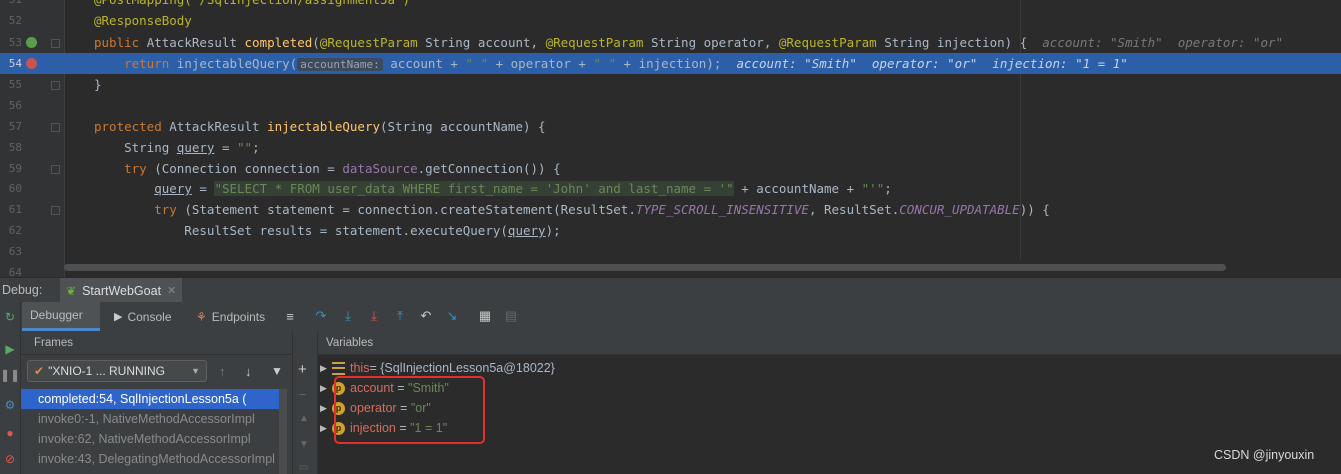 This screenshot has height=474, width=1341. I want to click on frame-row: completed:54, SqlInjectionLesson5a (, so click(150, 399).